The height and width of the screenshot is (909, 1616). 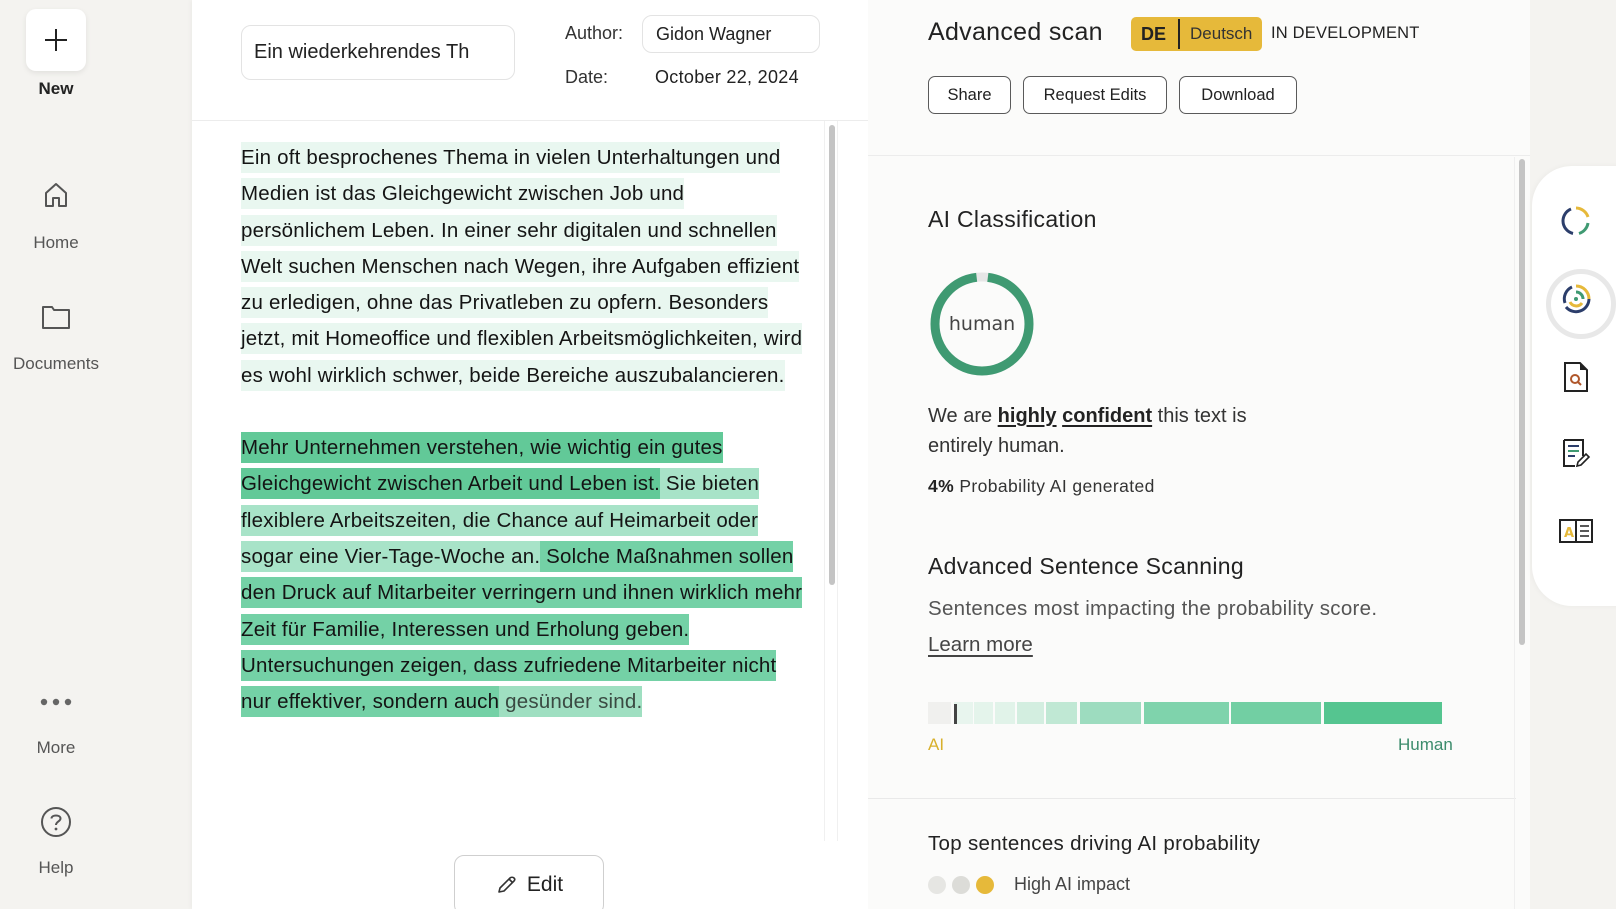 I want to click on ai-probability-value: 4%, so click(x=941, y=486).